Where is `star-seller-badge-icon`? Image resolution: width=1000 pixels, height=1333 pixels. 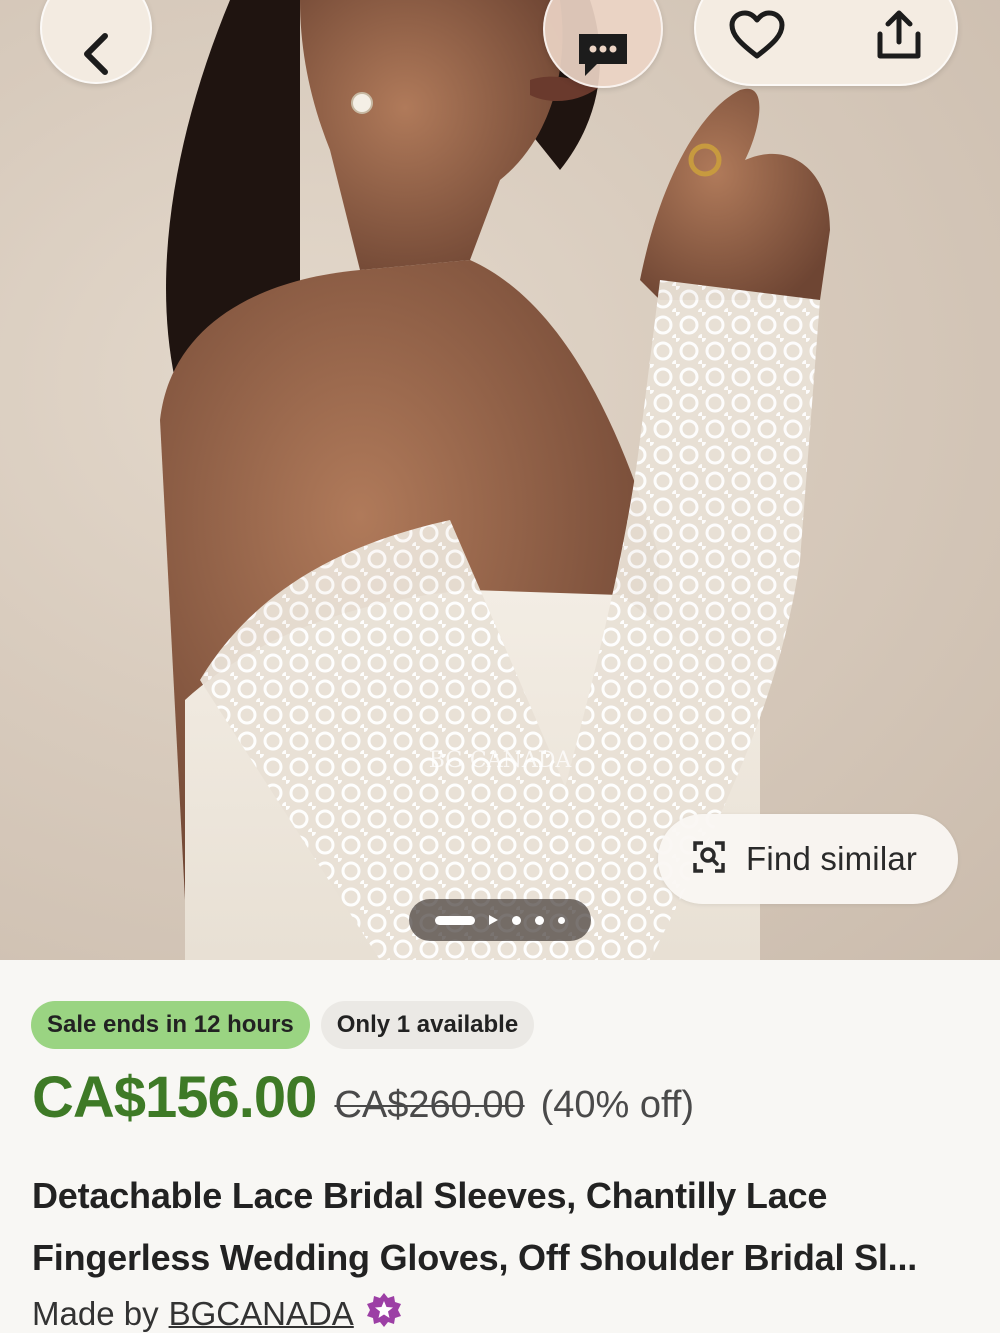
star-seller-badge-icon is located at coordinates (384, 1312).